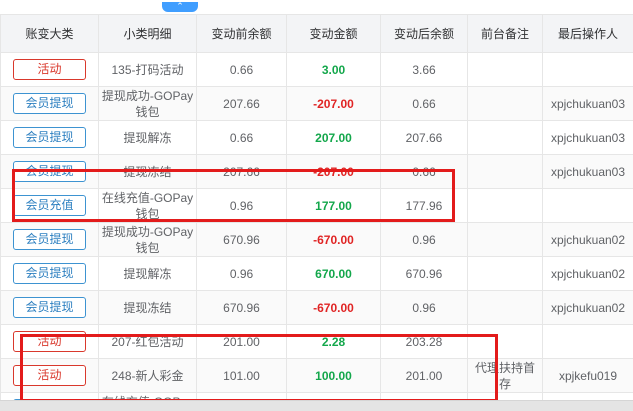 This screenshot has height=411, width=633. Describe the element at coordinates (588, 34) in the screenshot. I see `header-operator: 最后操作人` at that location.